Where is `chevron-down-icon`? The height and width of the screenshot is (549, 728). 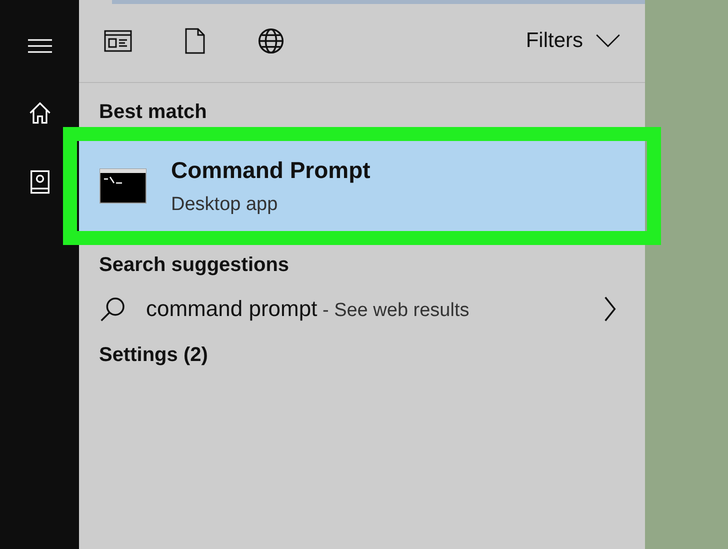
chevron-down-icon is located at coordinates (608, 41).